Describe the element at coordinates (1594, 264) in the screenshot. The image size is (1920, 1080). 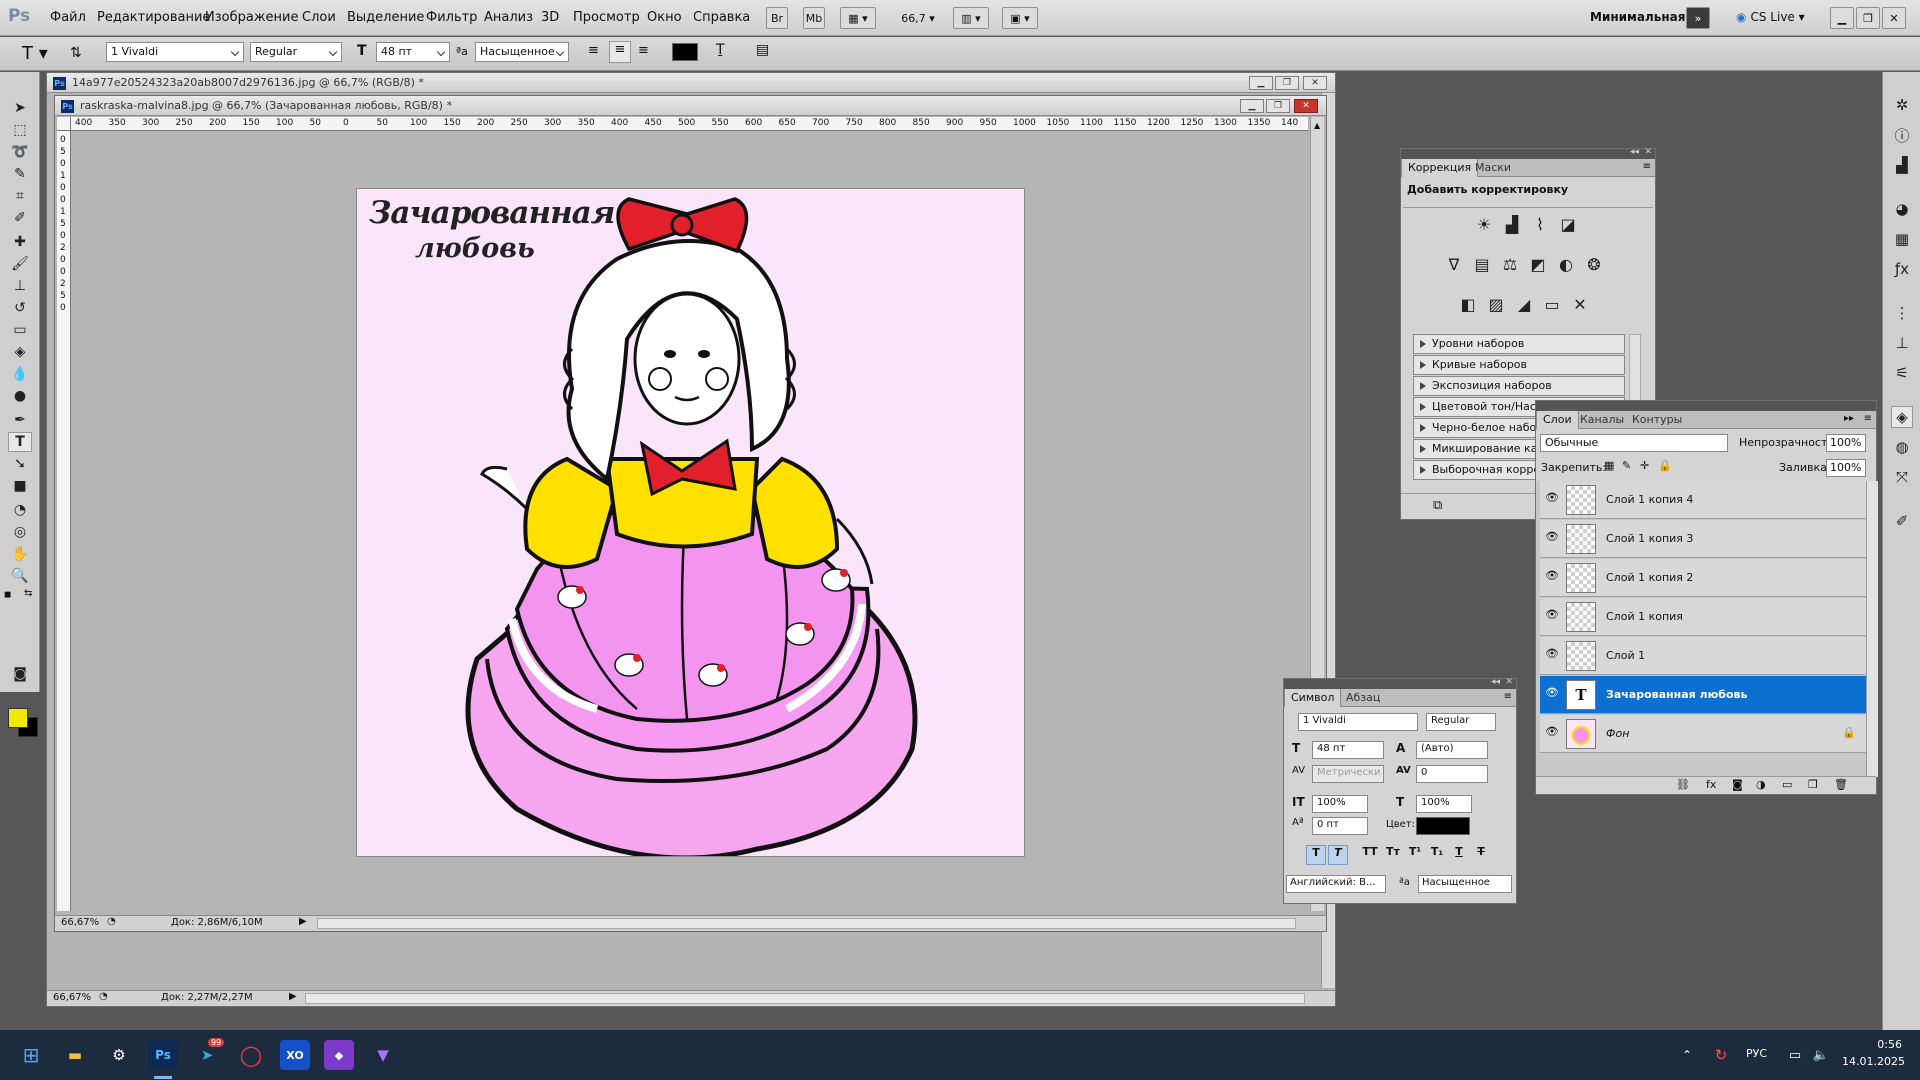
I see `channel-mixer-icon: ❂` at that location.